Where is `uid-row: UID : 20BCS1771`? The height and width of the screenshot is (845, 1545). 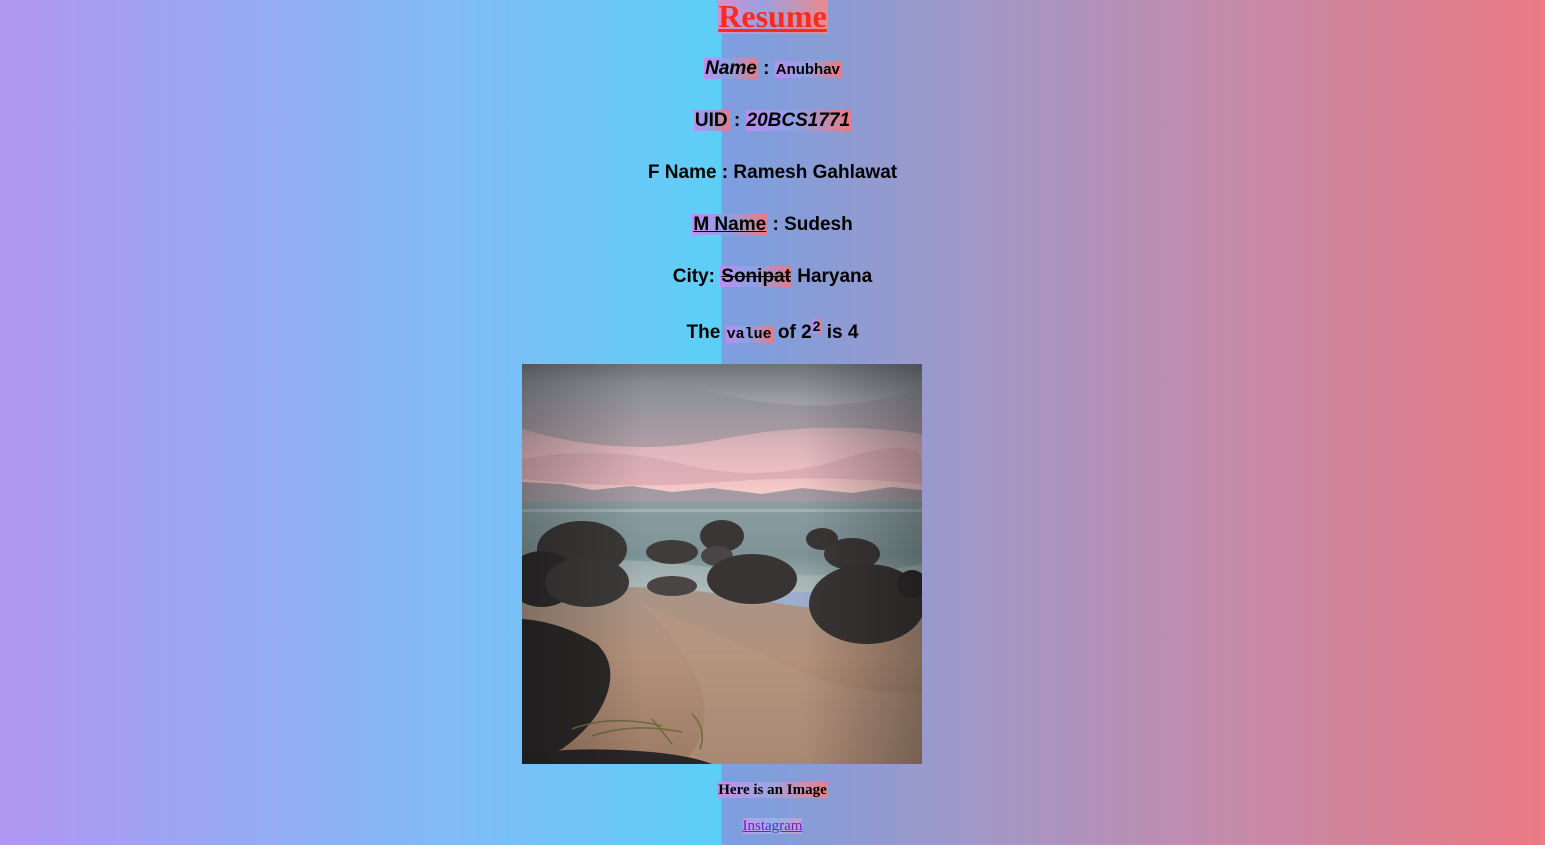
uid-row: UID : 20BCS1771 is located at coordinates (772, 121).